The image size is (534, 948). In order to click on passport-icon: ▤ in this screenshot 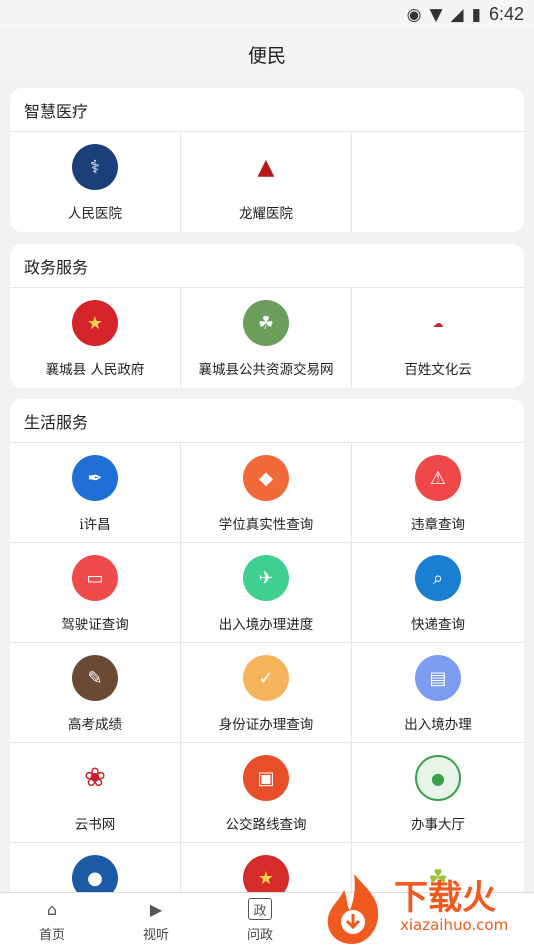, I will do `click(438, 678)`.